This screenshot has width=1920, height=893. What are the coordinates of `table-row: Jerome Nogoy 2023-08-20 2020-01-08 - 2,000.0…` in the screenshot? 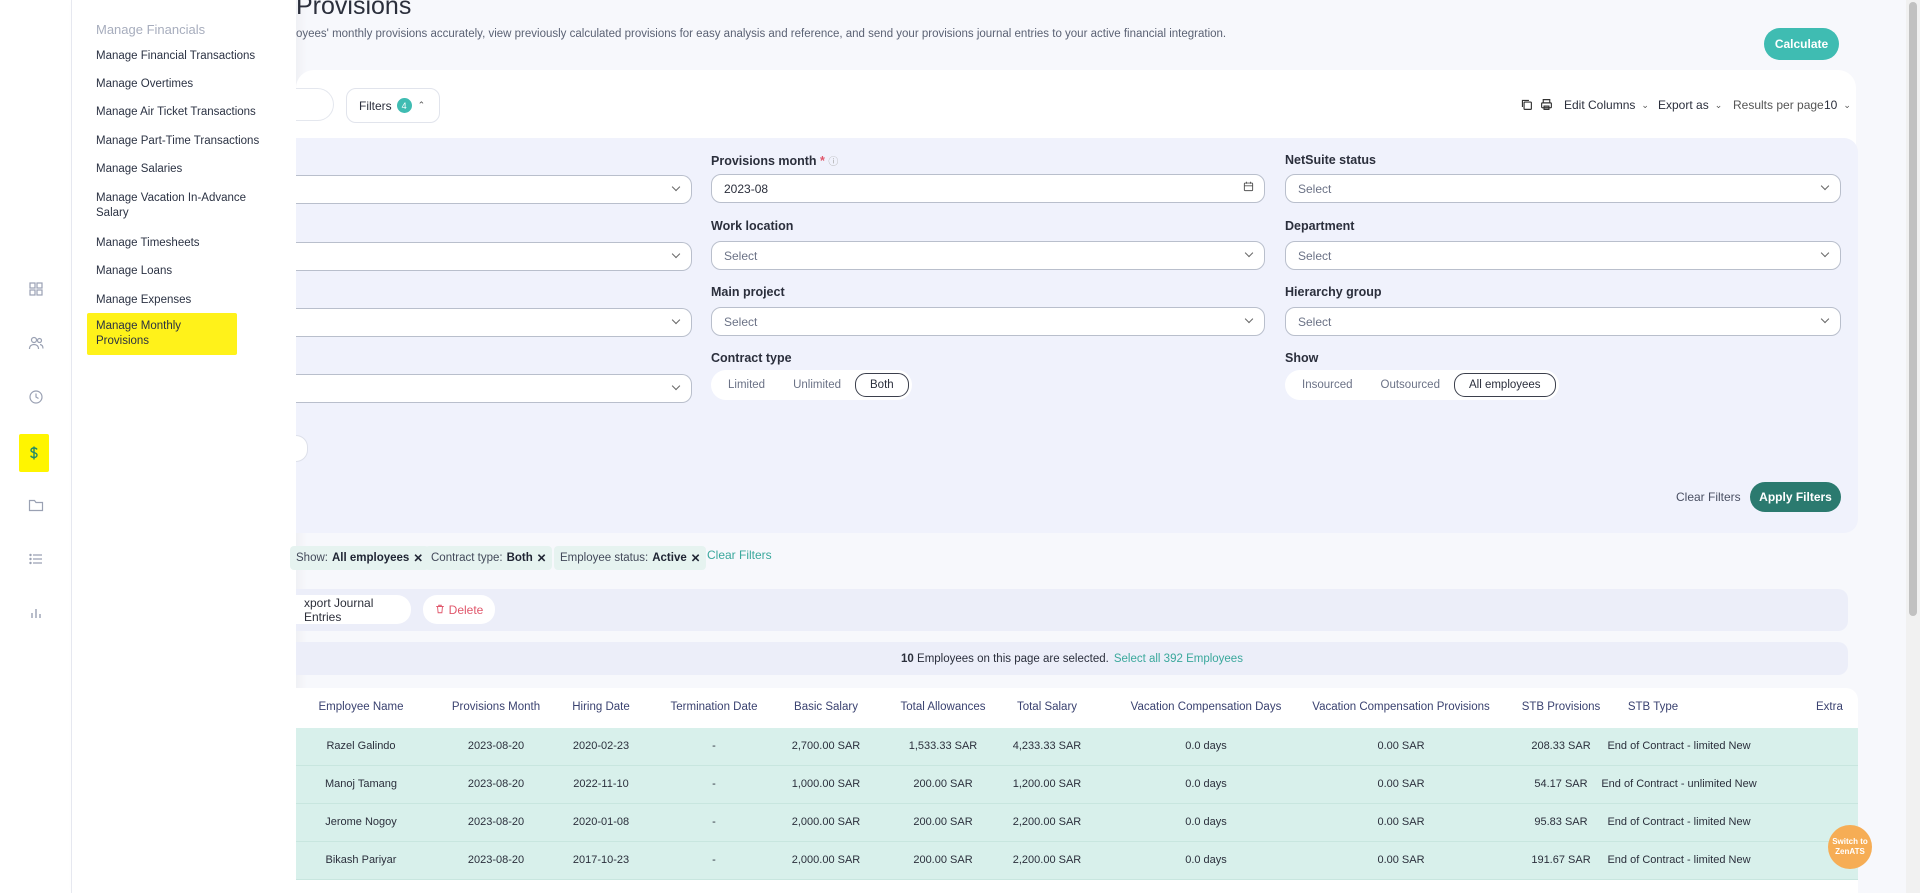 It's located at (1077, 823).